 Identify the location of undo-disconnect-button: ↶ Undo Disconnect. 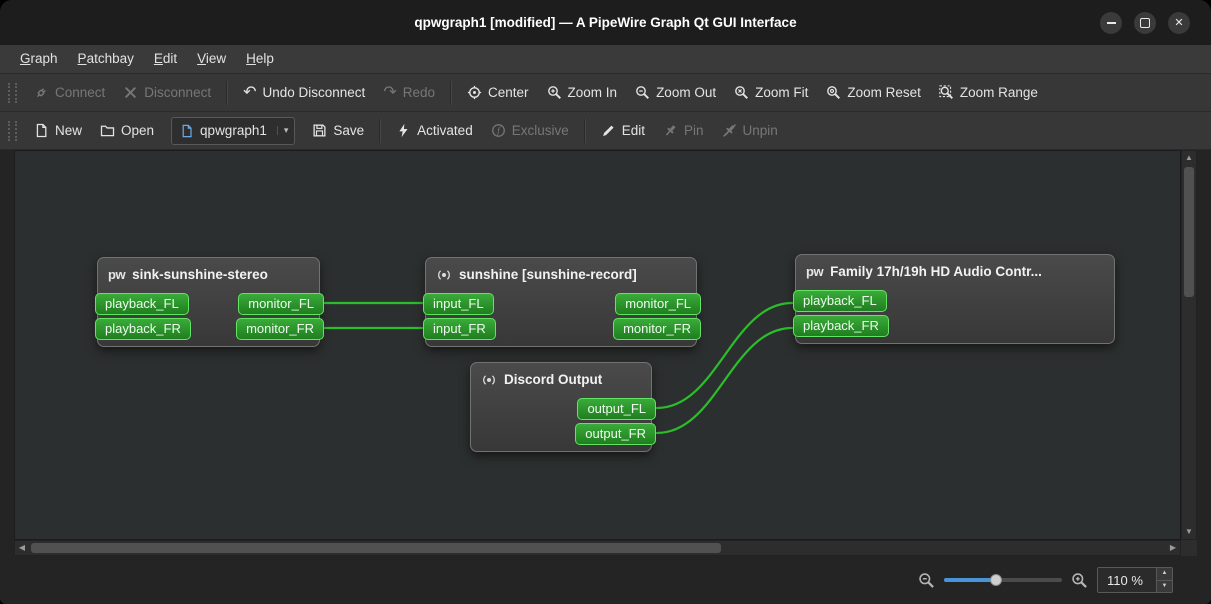
(304, 93).